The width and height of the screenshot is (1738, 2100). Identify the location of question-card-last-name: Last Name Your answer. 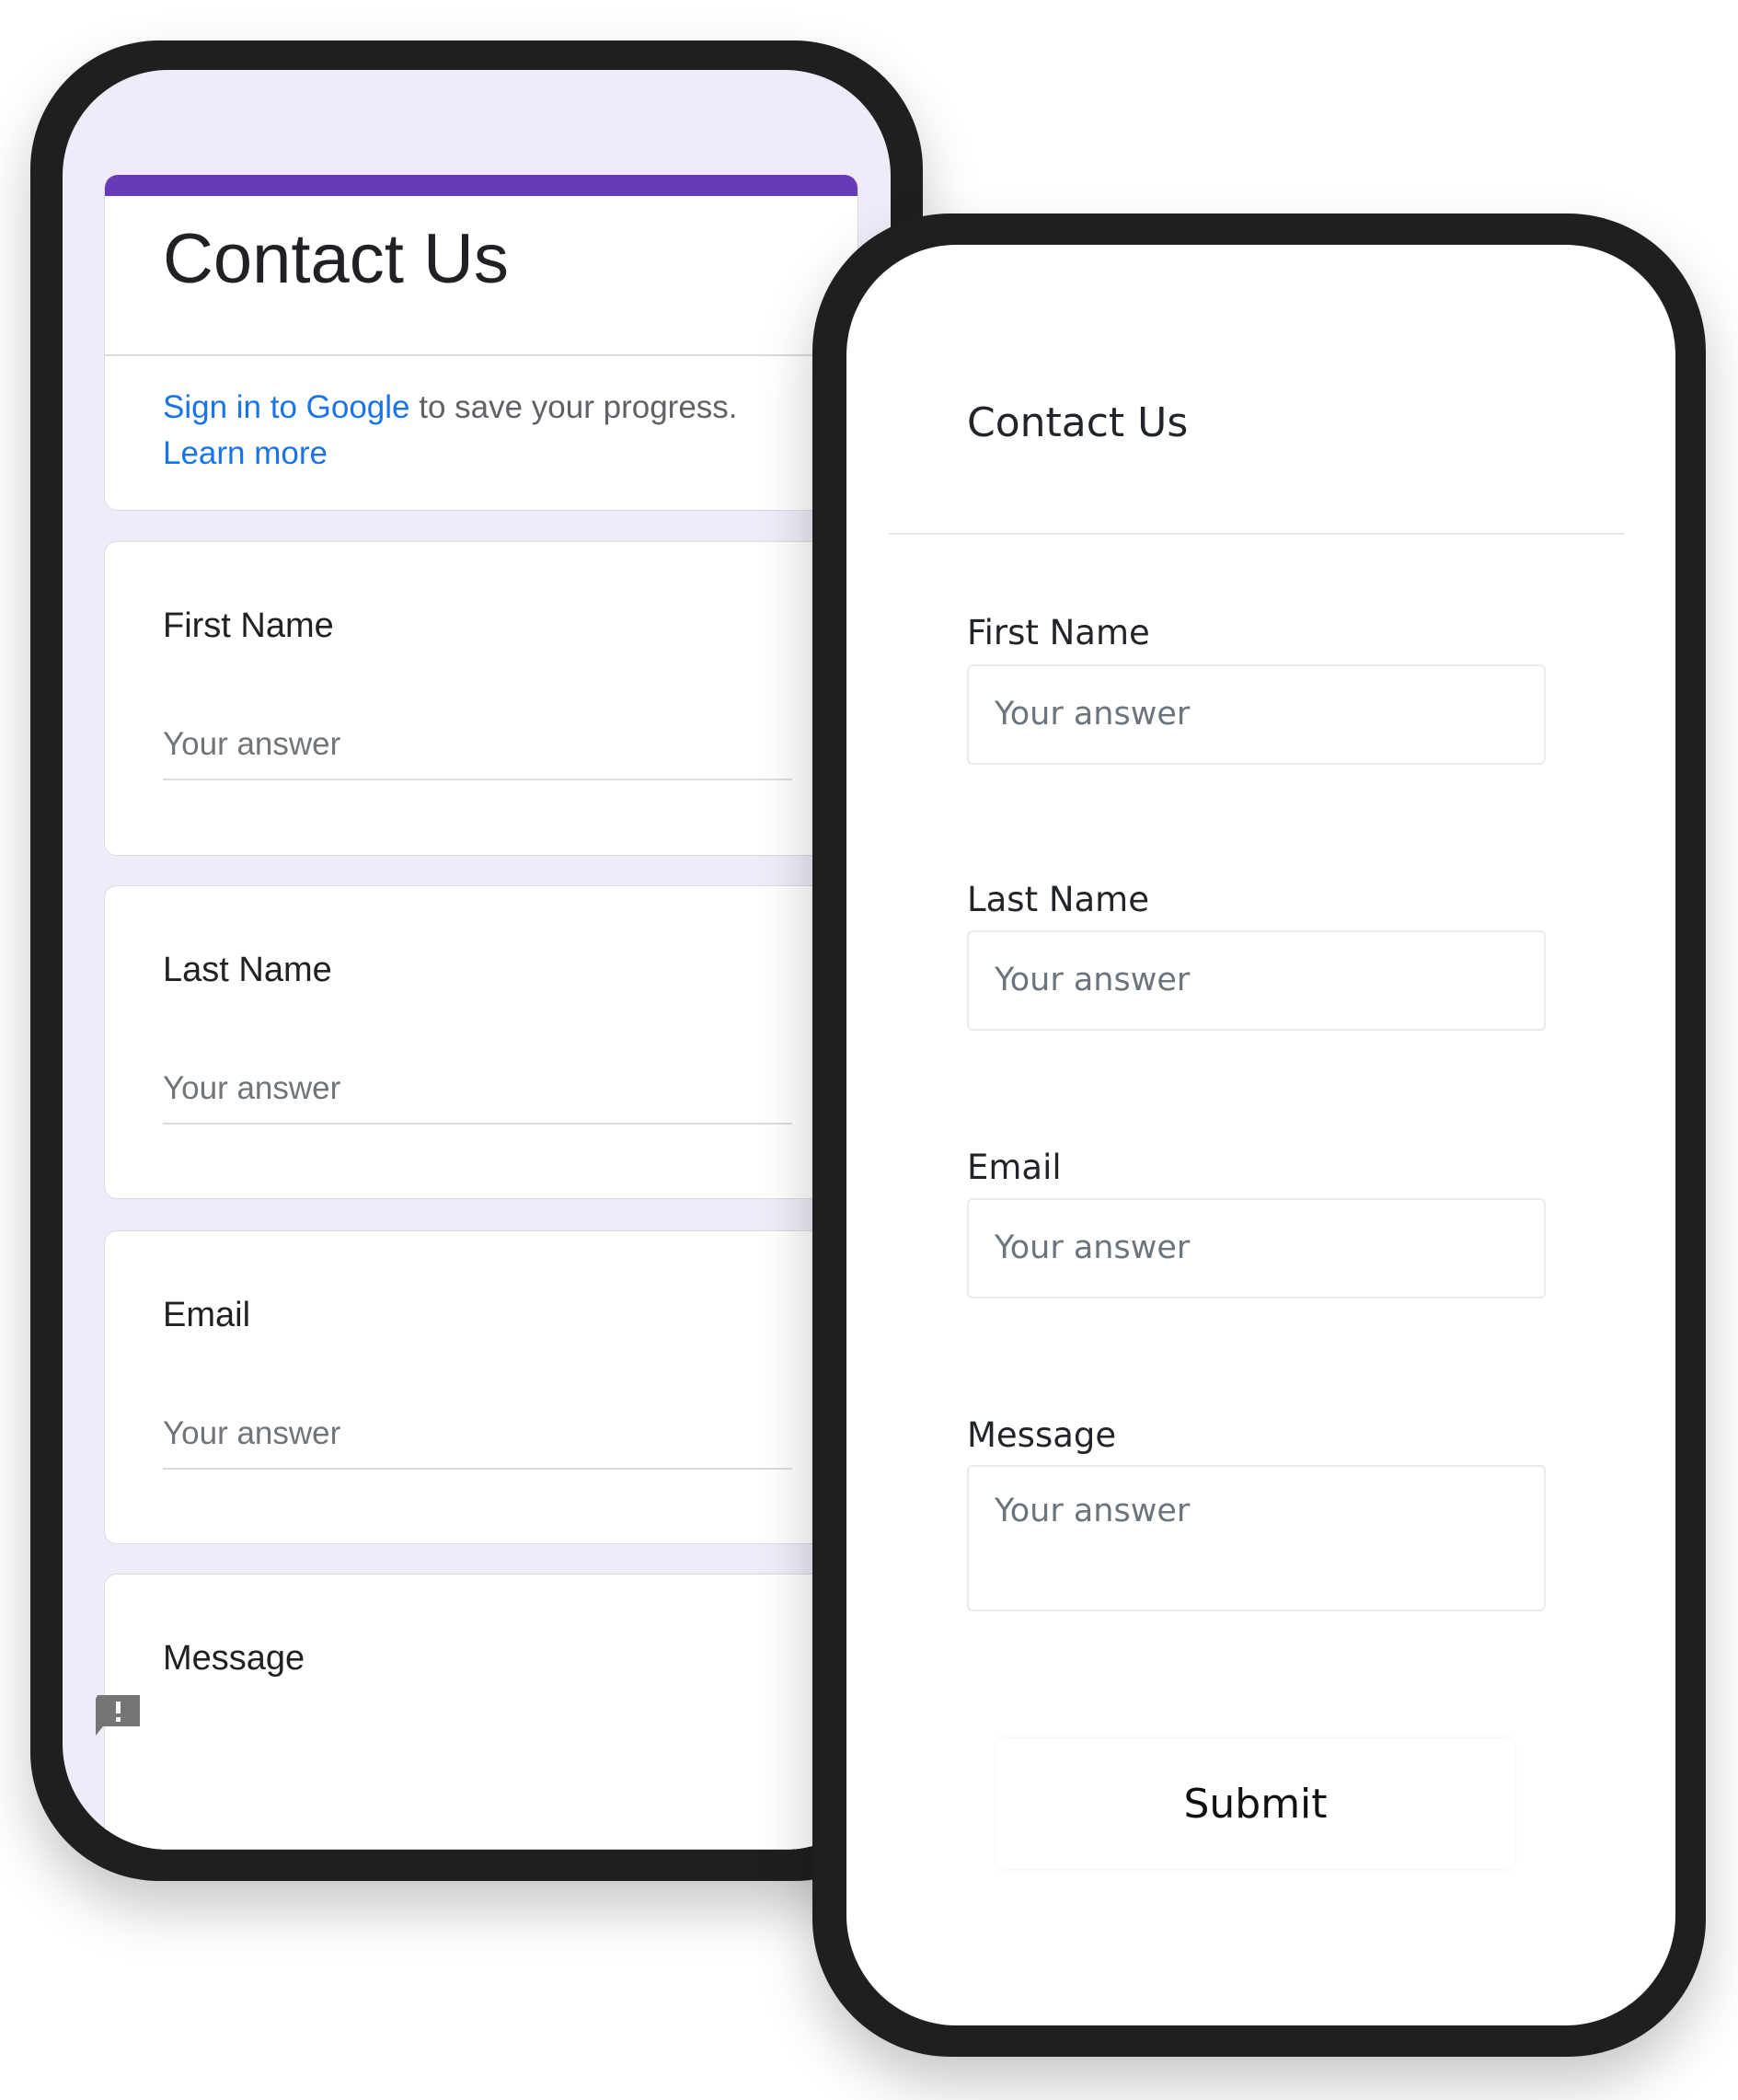
(481, 1042).